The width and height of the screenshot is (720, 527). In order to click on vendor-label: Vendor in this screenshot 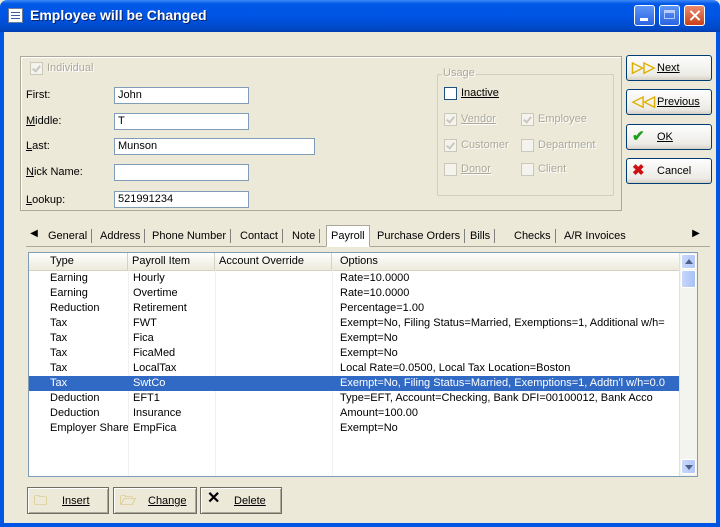, I will do `click(478, 119)`.